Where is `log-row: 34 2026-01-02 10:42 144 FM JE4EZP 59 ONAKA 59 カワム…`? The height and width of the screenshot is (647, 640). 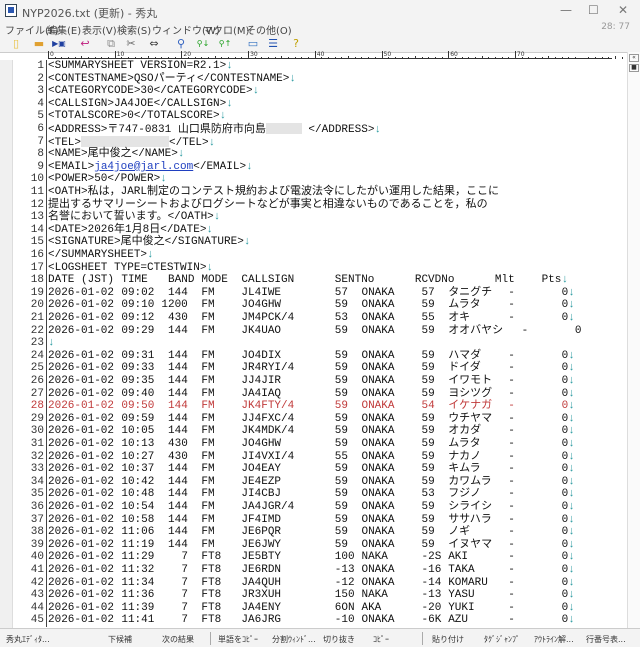 log-row: 34 2026-01-02 10:42 144 FM JE4EZP 59 ONAKA 59 カワム… is located at coordinates (320, 482).